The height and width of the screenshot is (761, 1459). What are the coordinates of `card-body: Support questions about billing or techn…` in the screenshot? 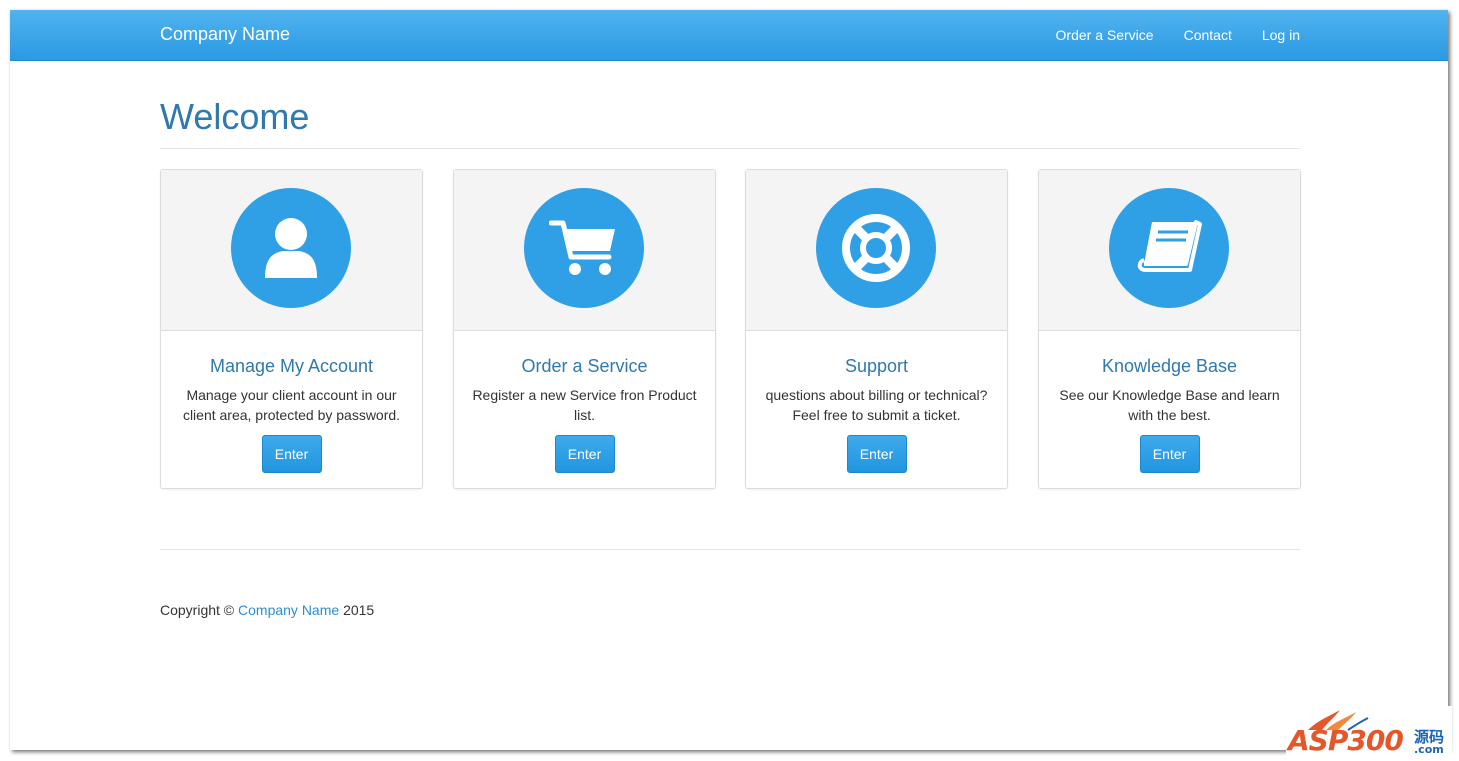 It's located at (876, 409).